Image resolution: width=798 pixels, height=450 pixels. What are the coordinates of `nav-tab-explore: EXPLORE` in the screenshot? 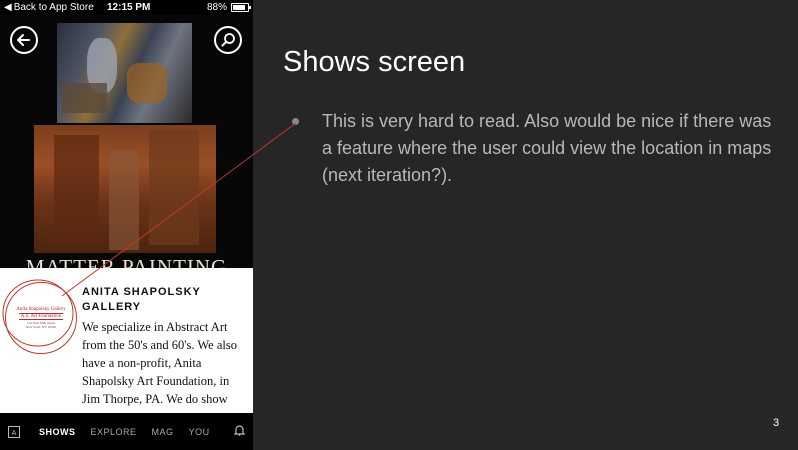 It's located at (114, 432).